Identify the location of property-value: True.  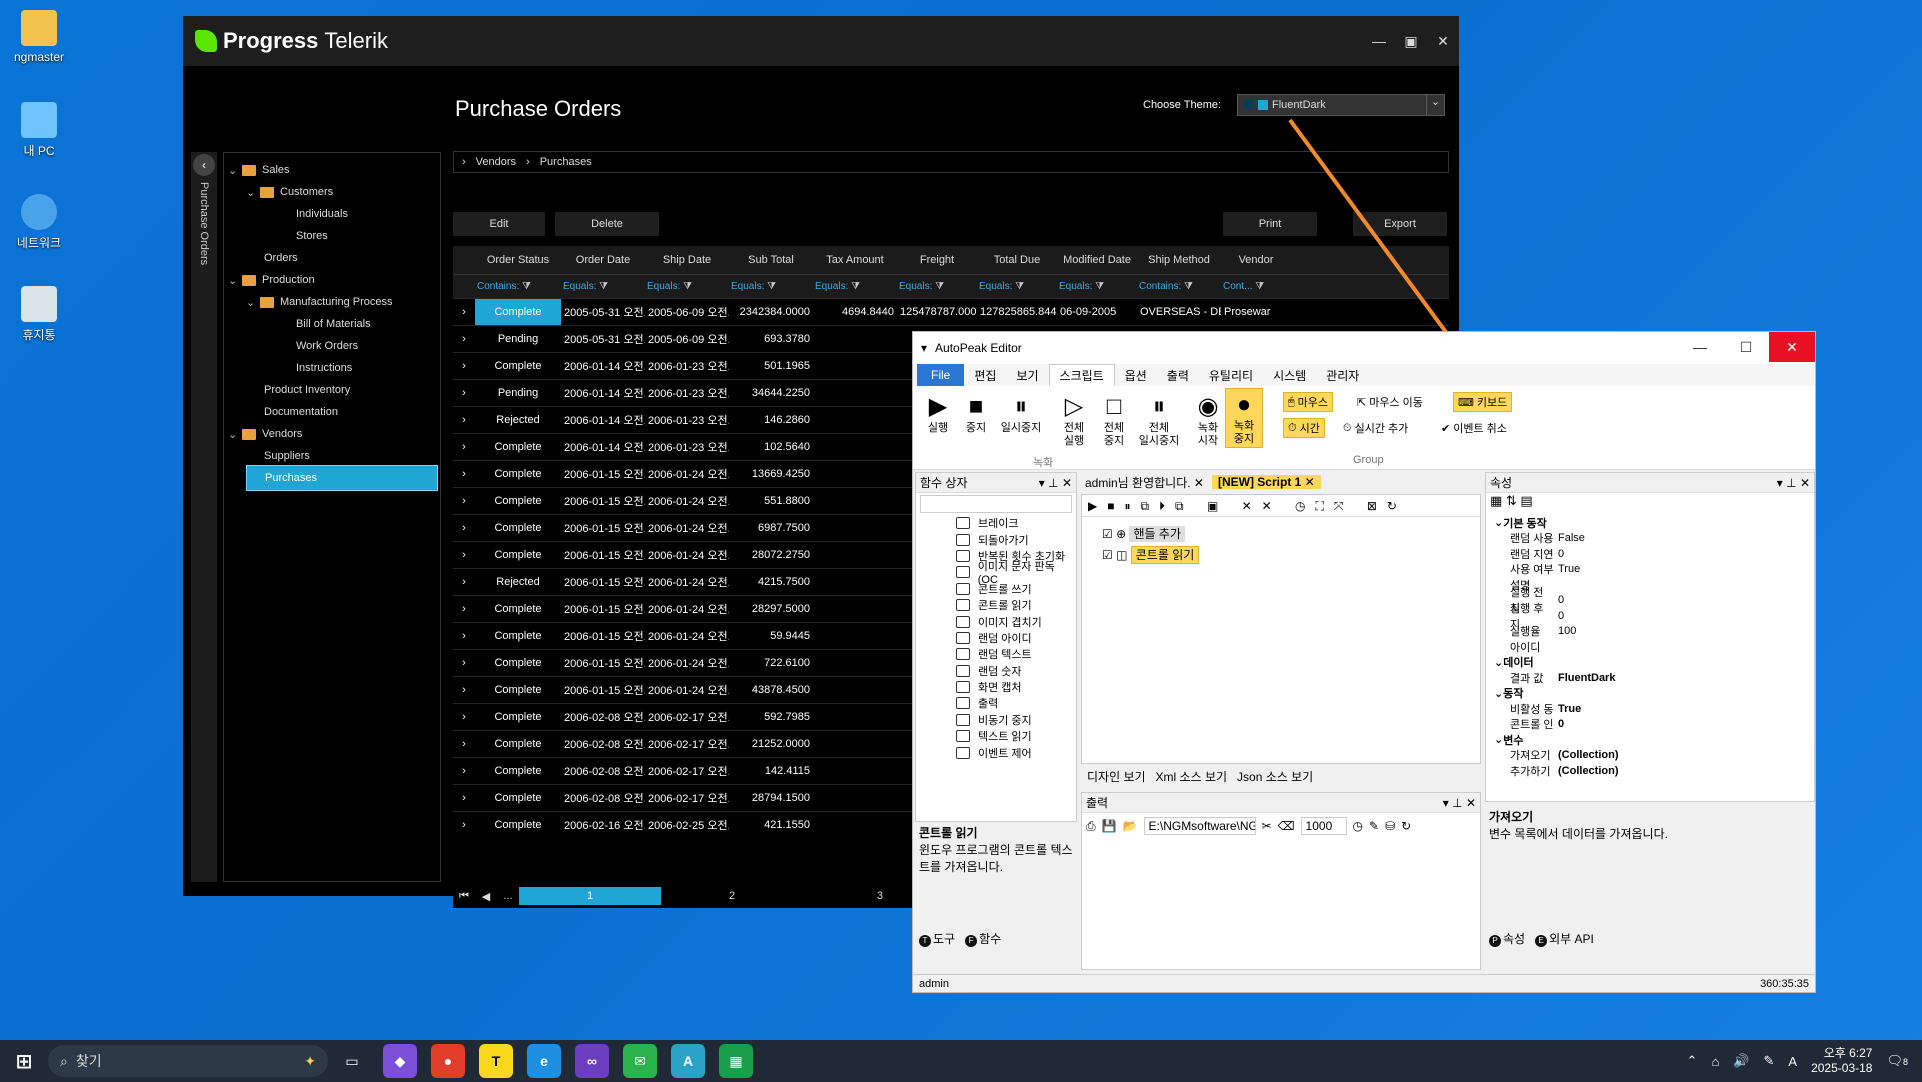
(1567, 569).